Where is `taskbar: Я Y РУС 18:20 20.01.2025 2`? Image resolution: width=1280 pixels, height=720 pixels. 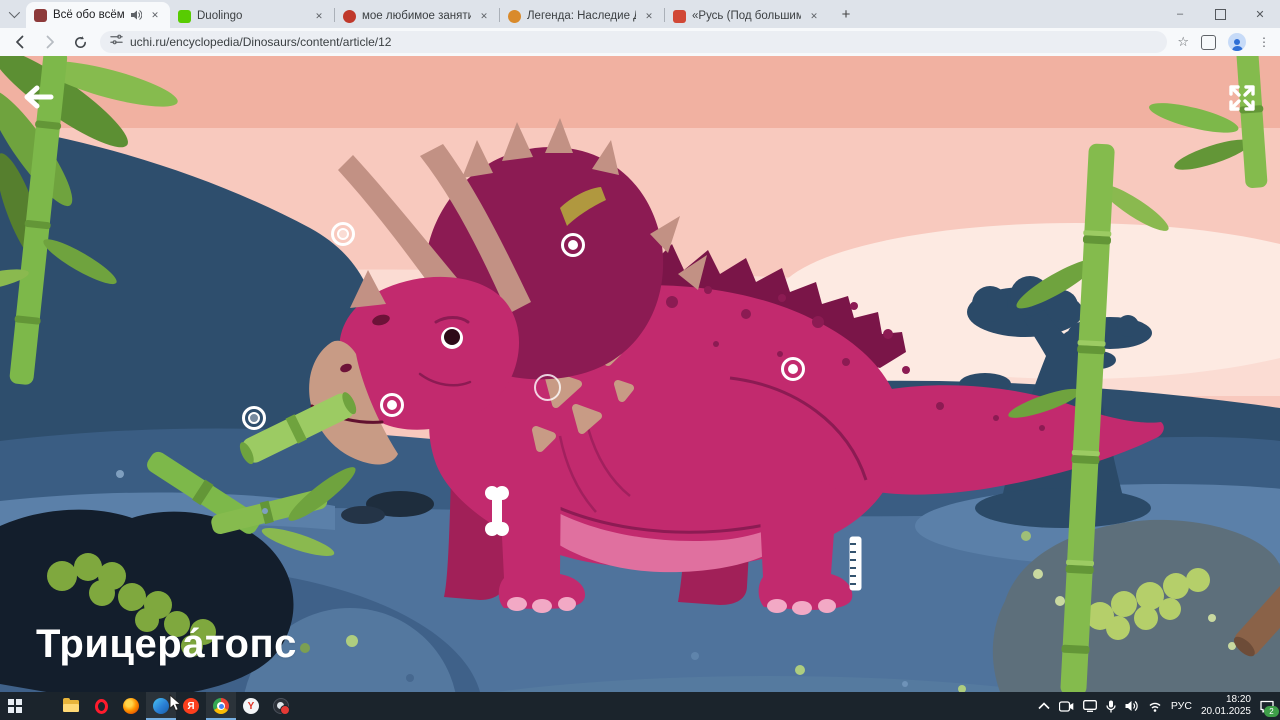 taskbar: Я Y РУС 18:20 20.01.2025 2 is located at coordinates (640, 706).